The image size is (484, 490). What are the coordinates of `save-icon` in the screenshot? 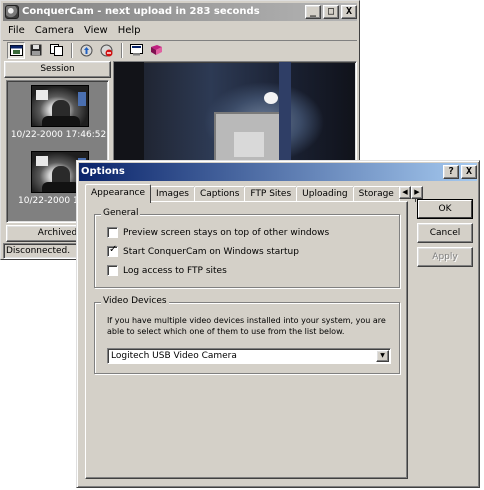 It's located at (36, 50).